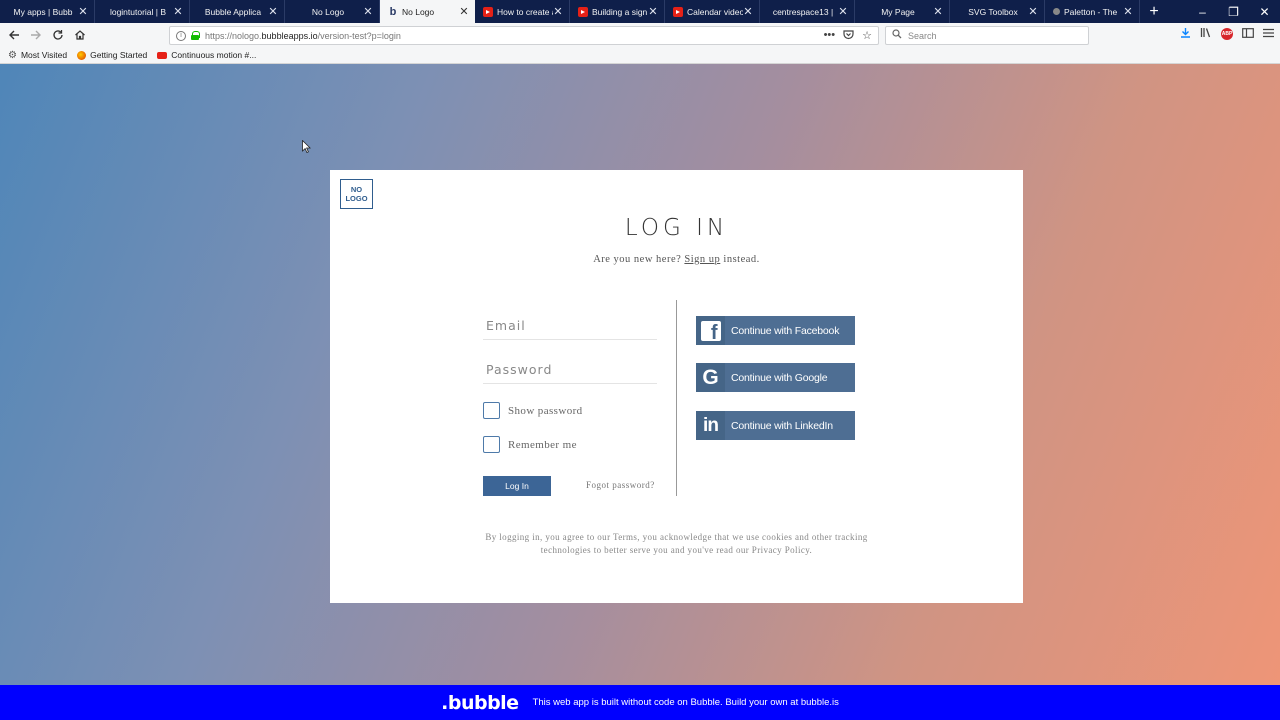 This screenshot has width=1280, height=720. Describe the element at coordinates (82, 55) in the screenshot. I see `firefox-icon` at that location.